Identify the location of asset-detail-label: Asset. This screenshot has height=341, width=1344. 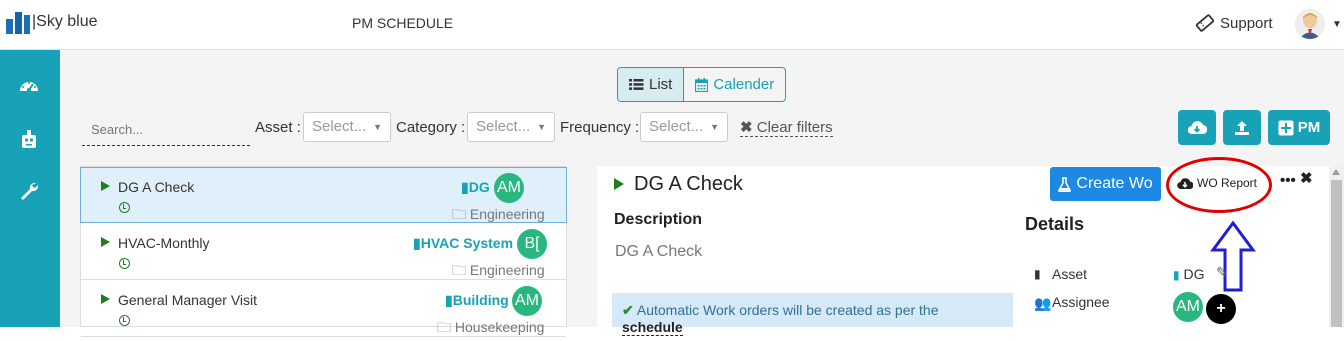
(1070, 274).